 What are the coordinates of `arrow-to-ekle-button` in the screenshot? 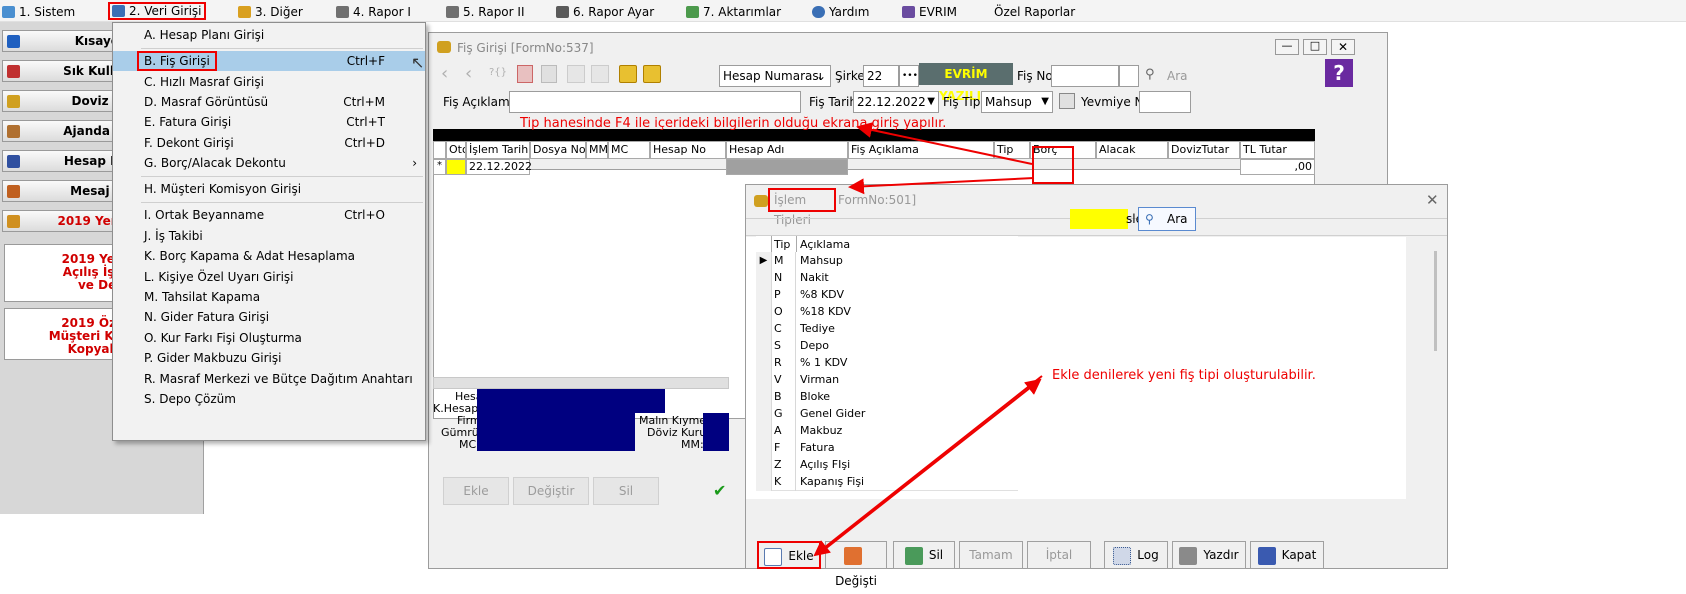 It's located at (928, 466).